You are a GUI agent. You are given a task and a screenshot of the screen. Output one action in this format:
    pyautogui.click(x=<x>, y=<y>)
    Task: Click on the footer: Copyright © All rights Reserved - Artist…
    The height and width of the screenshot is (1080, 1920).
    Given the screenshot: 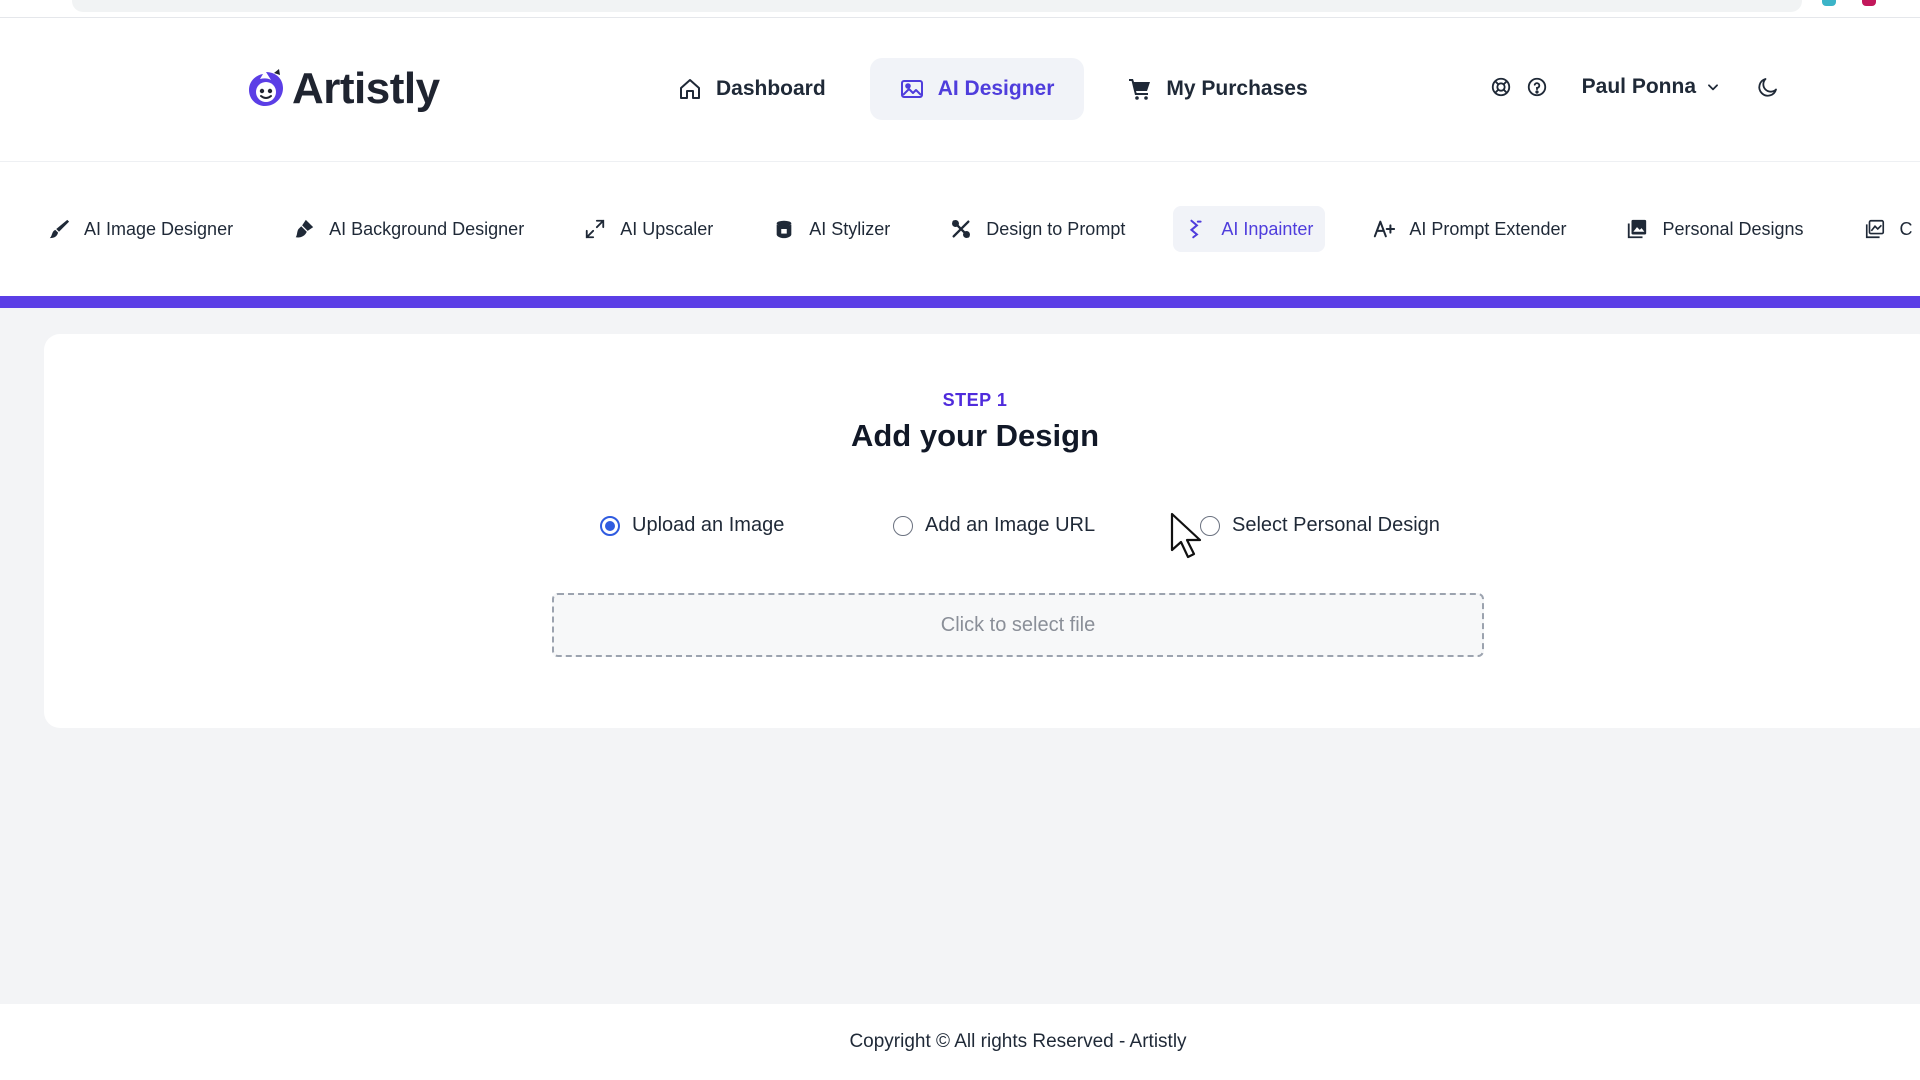 What is the action you would take?
    pyautogui.click(x=960, y=1042)
    